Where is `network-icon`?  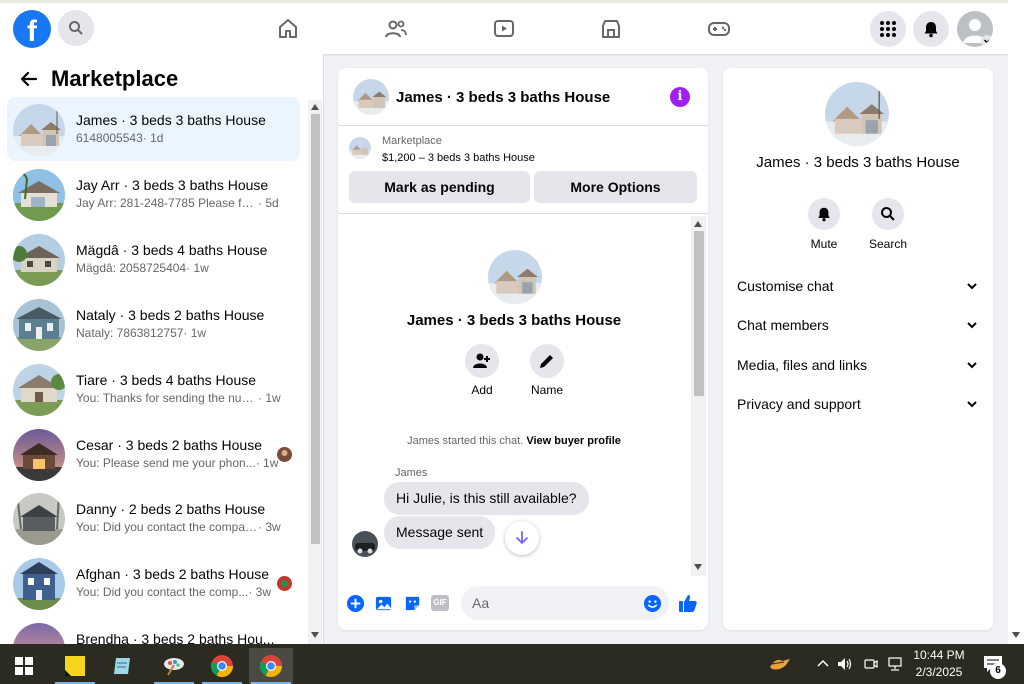 network-icon is located at coordinates (895, 664).